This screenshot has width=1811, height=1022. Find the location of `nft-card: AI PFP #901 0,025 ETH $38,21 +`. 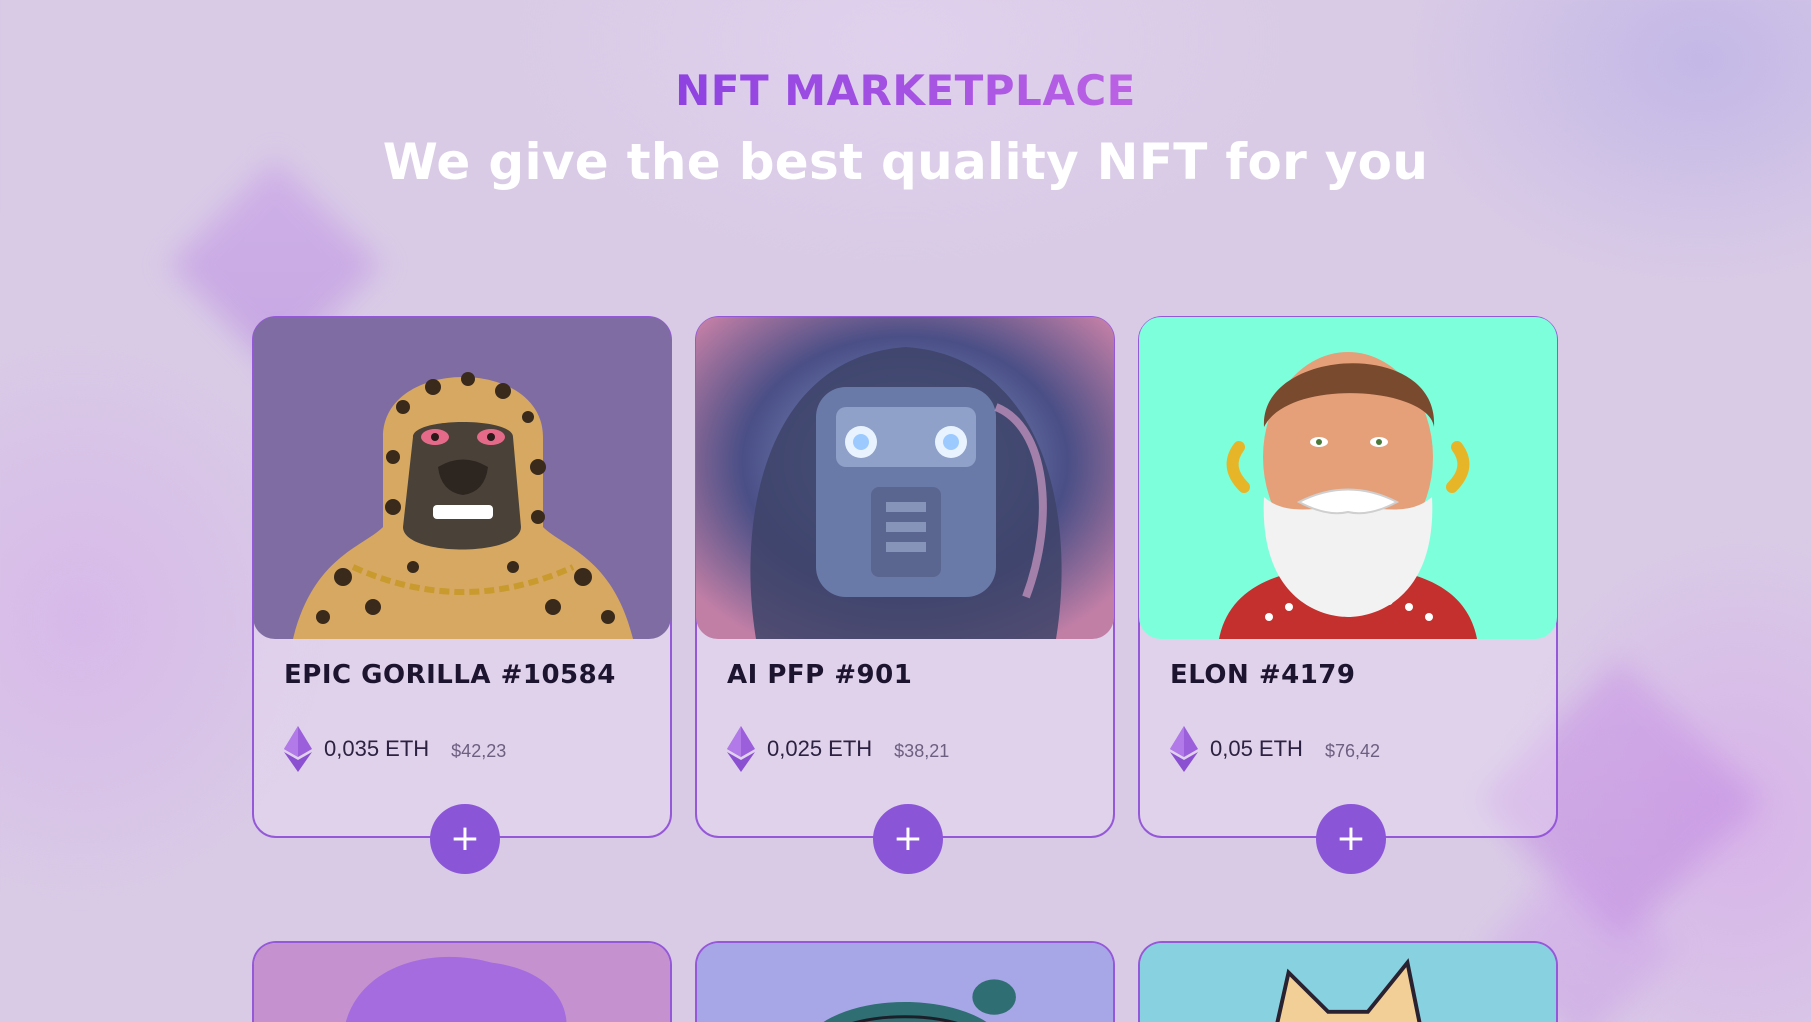

nft-card: AI PFP #901 0,025 ETH $38,21 + is located at coordinates (905, 595).